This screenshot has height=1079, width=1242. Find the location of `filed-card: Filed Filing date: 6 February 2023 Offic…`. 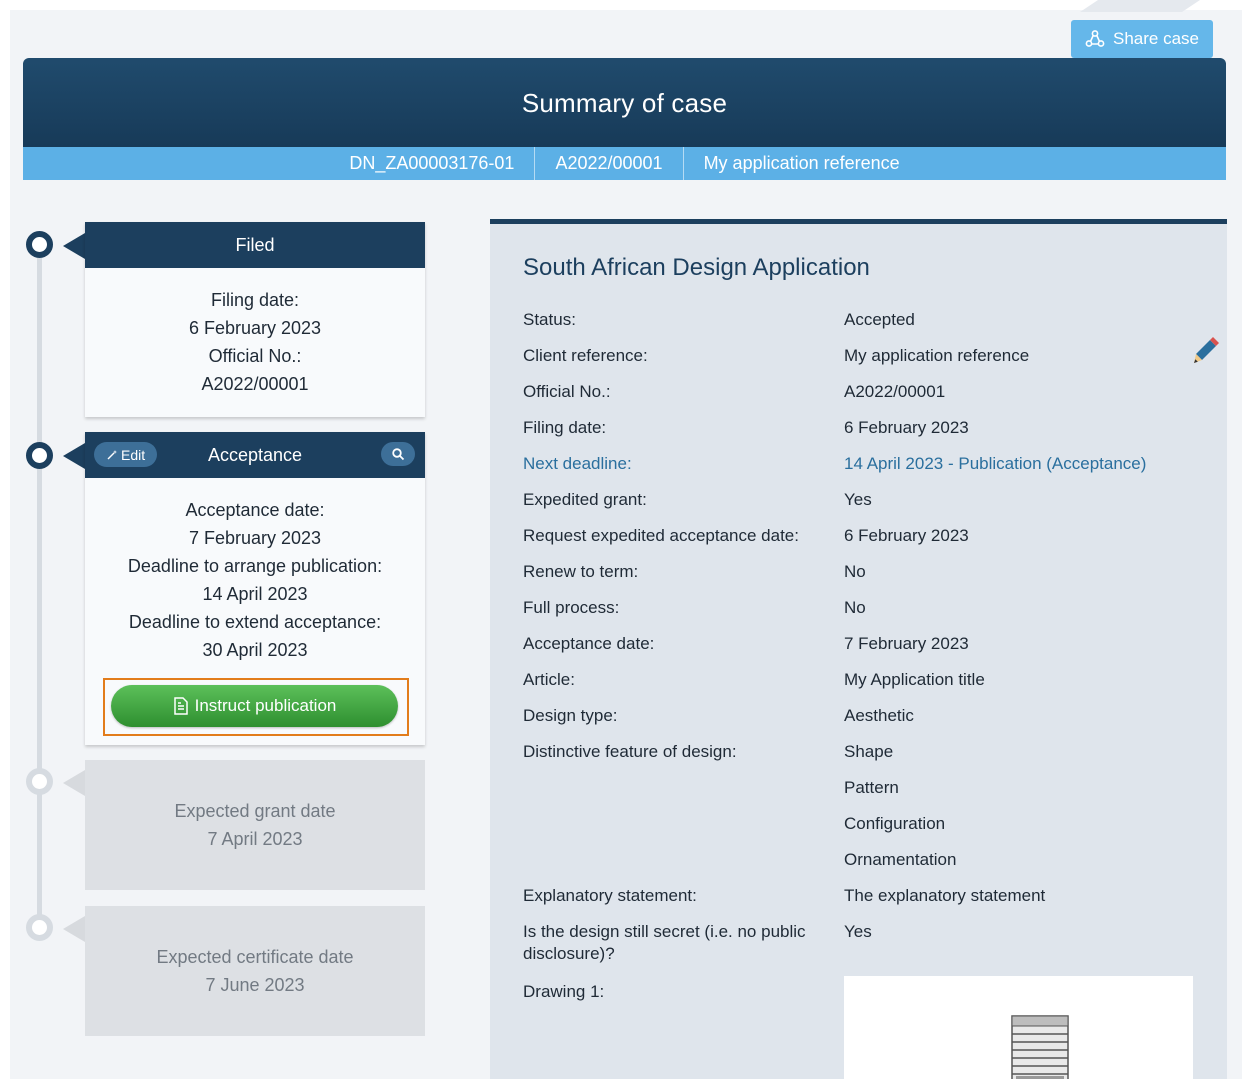

filed-card: Filed Filing date: 6 February 2023 Offic… is located at coordinates (255, 319).